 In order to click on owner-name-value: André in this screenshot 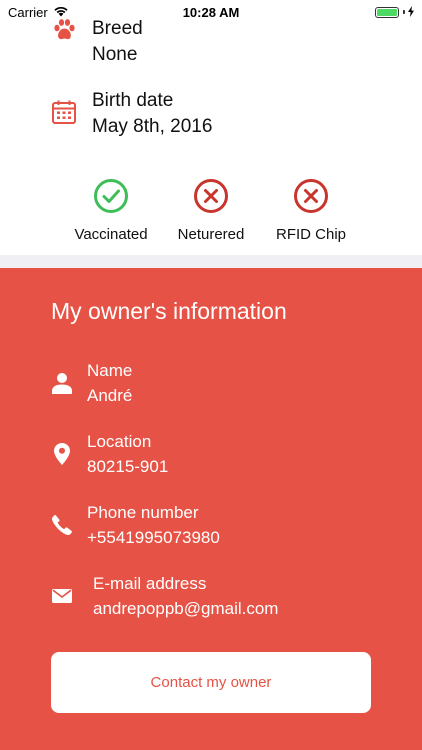, I will do `click(110, 395)`.